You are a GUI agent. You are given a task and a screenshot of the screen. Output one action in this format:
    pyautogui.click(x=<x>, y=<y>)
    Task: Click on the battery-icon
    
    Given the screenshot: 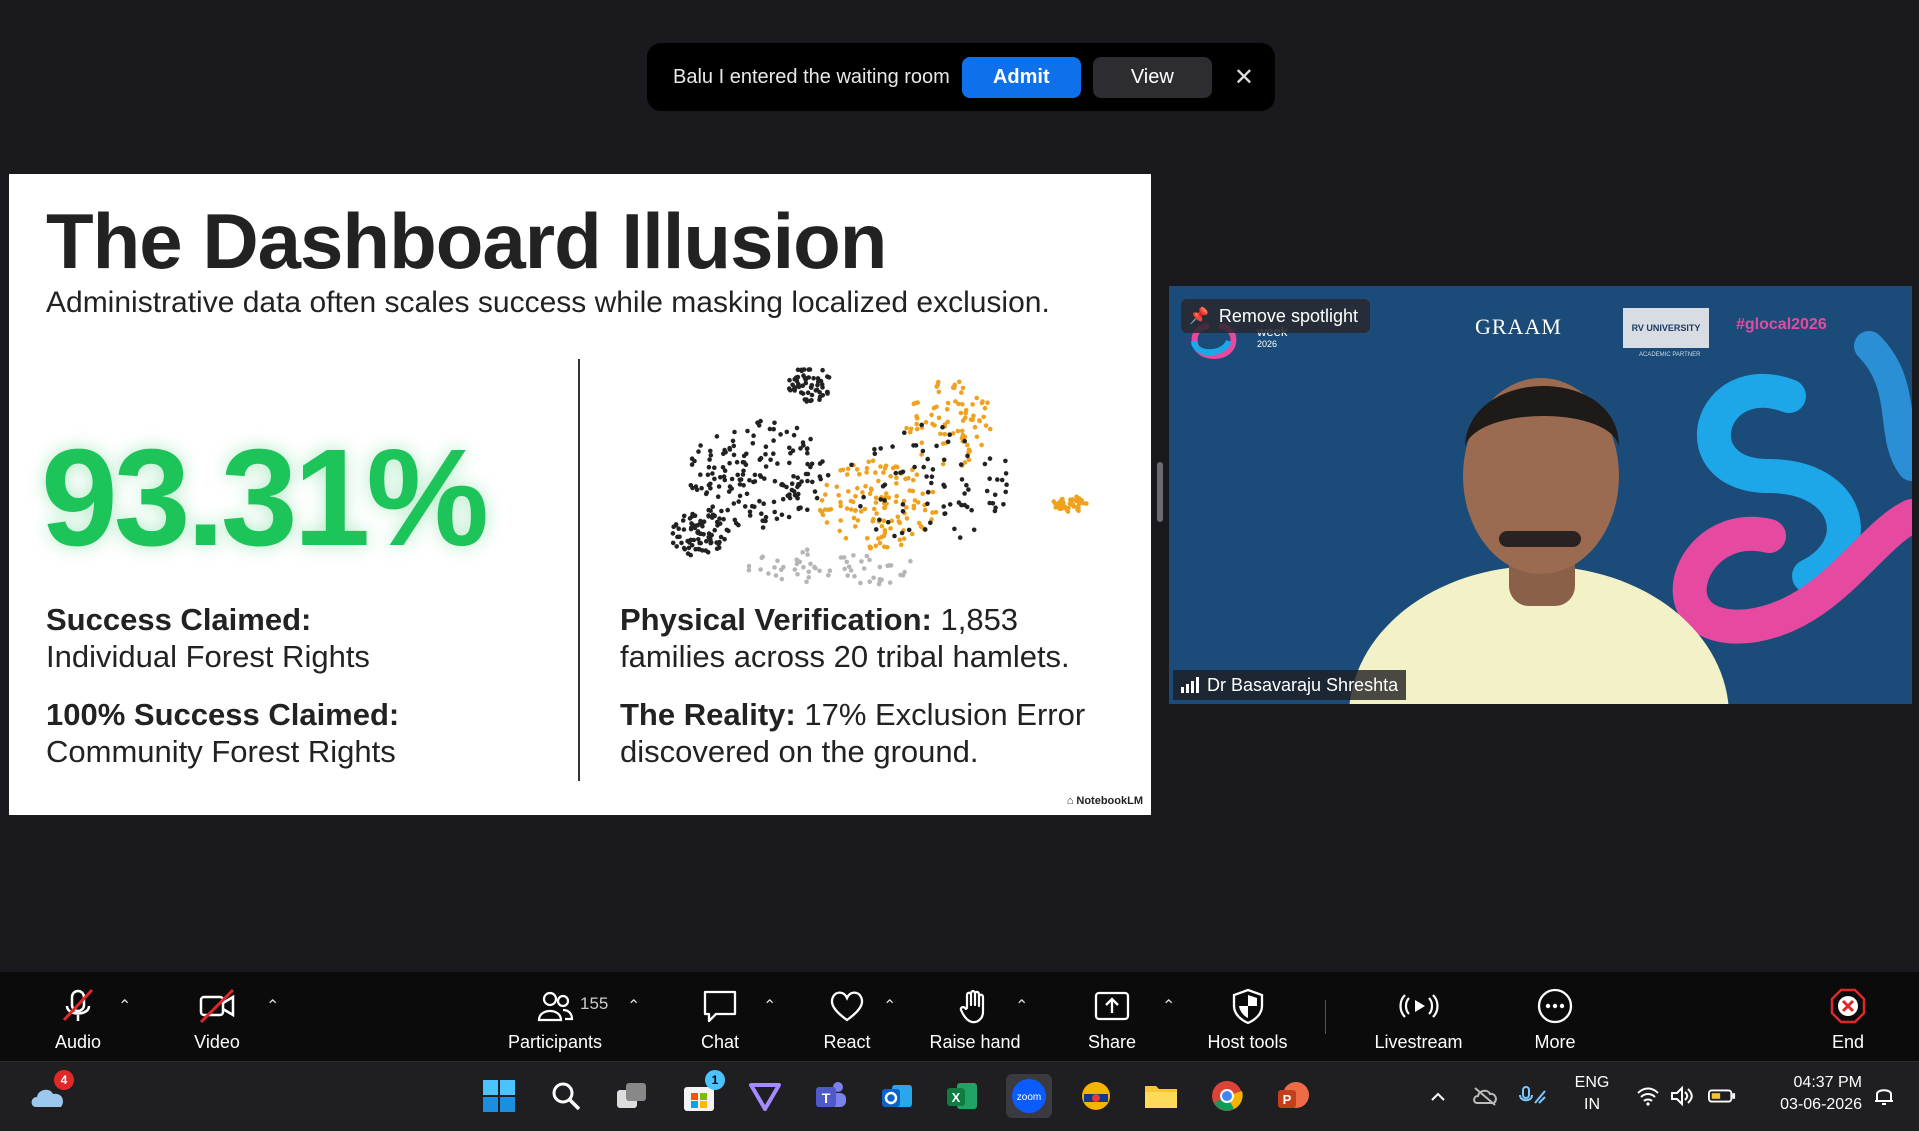 What is the action you would take?
    pyautogui.click(x=1722, y=1096)
    